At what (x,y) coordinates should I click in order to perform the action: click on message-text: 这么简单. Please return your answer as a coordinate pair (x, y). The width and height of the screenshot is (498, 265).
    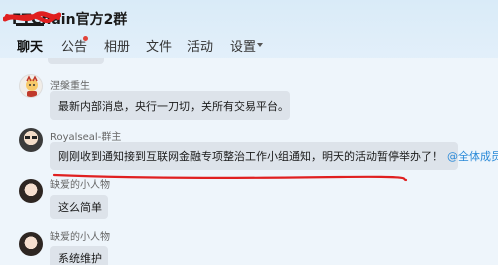
    Looking at the image, I should click on (80, 207).